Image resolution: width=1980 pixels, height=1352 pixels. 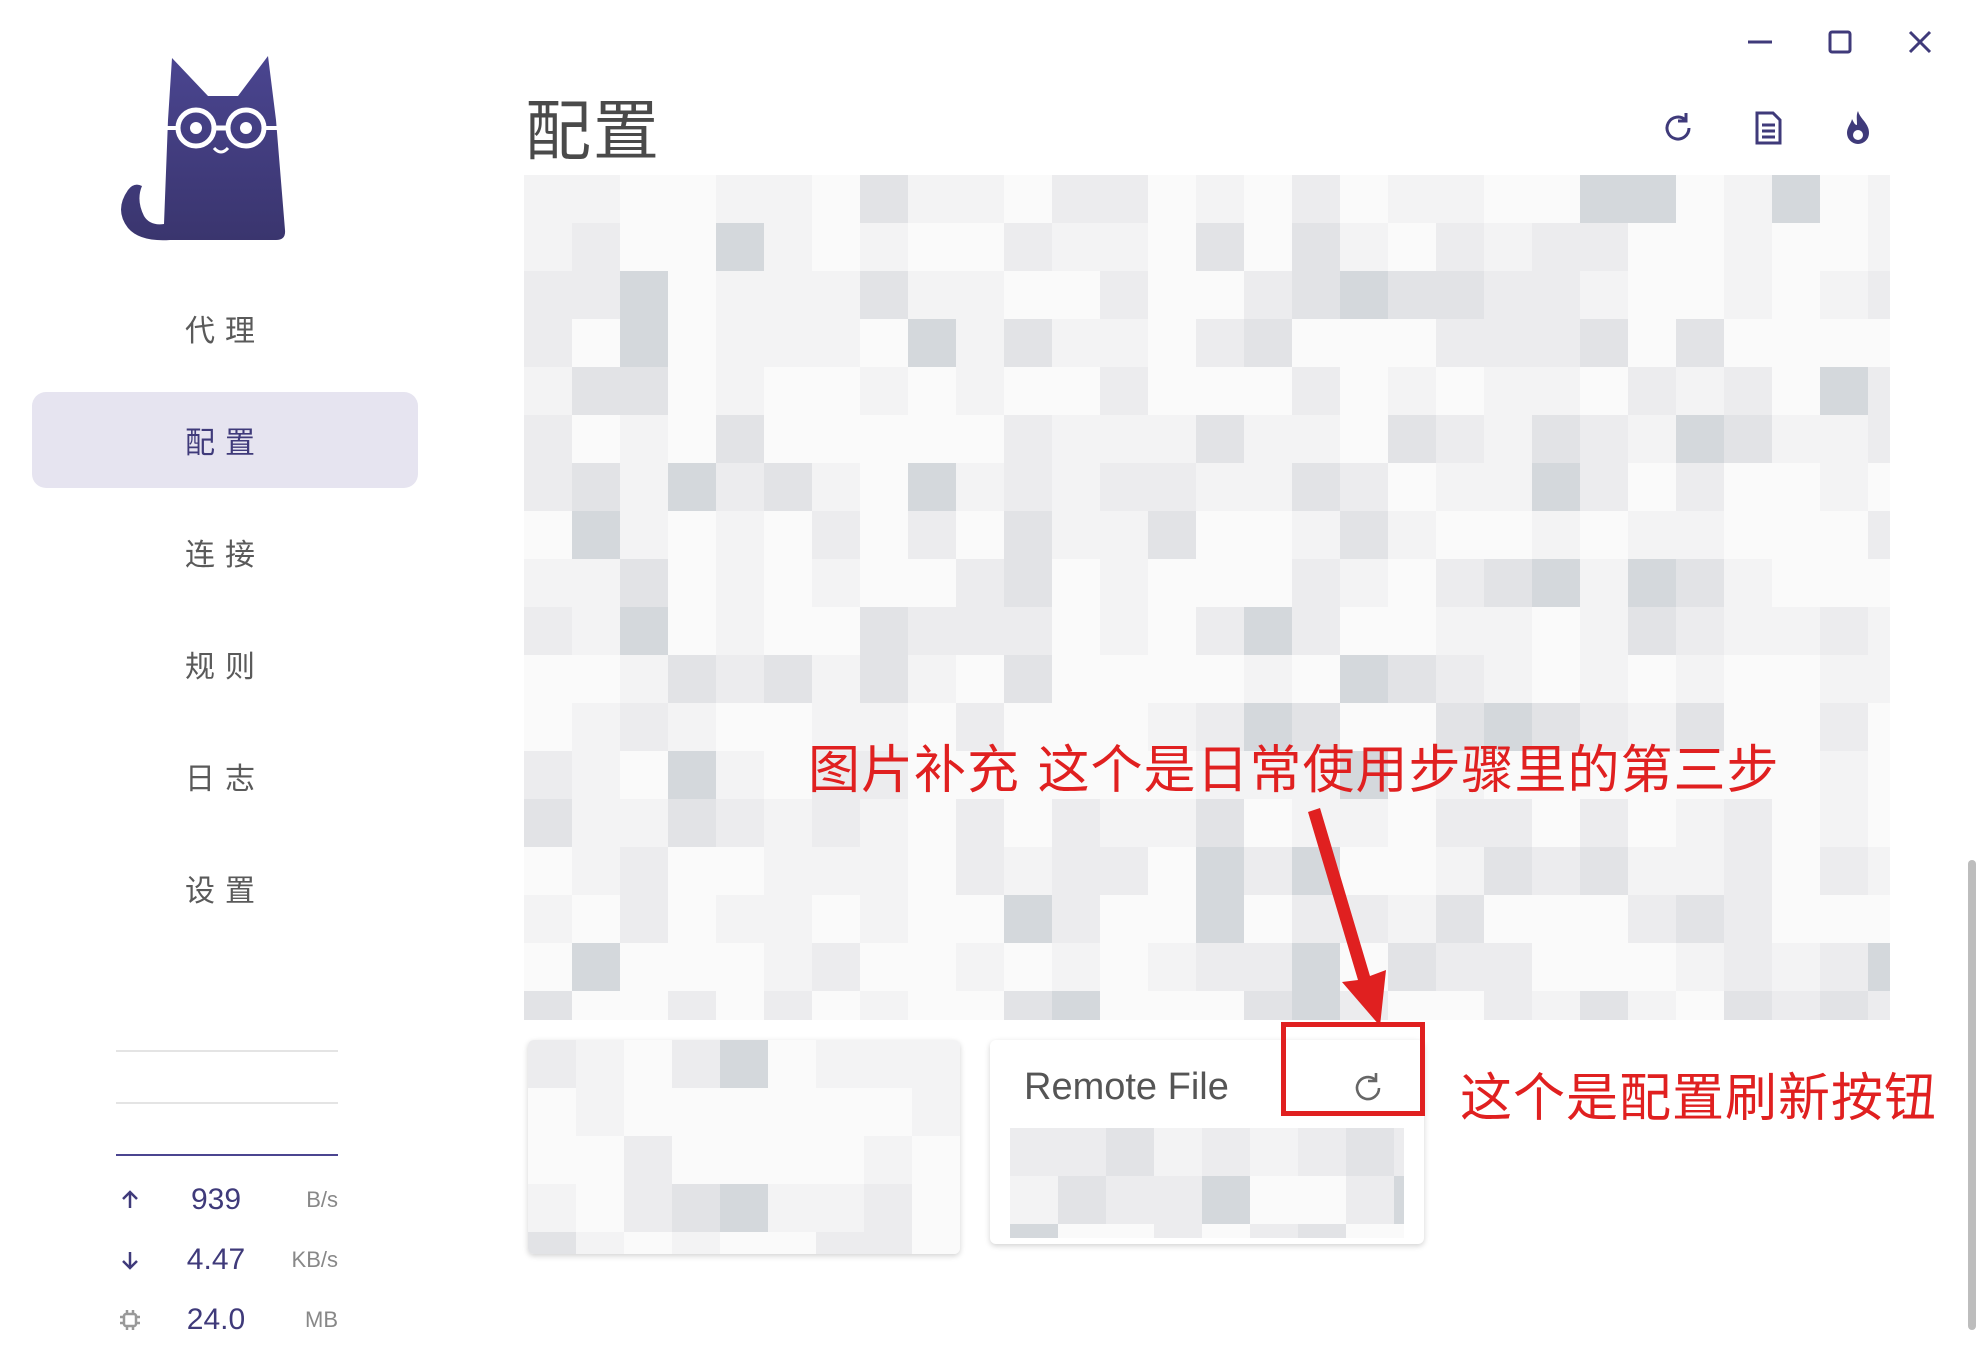 What do you see at coordinates (1858, 128) in the screenshot?
I see `hot-update-button` at bounding box center [1858, 128].